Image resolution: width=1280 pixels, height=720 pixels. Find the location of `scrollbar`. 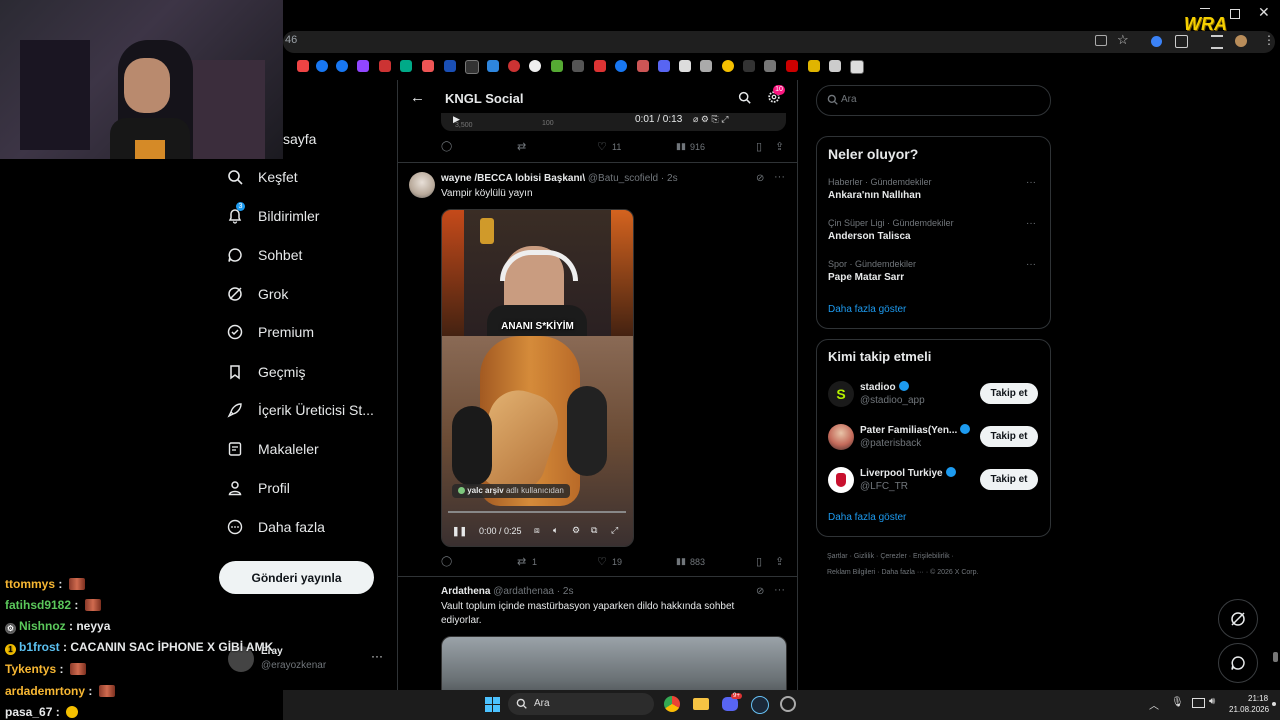

scrollbar is located at coordinates (1275, 657).